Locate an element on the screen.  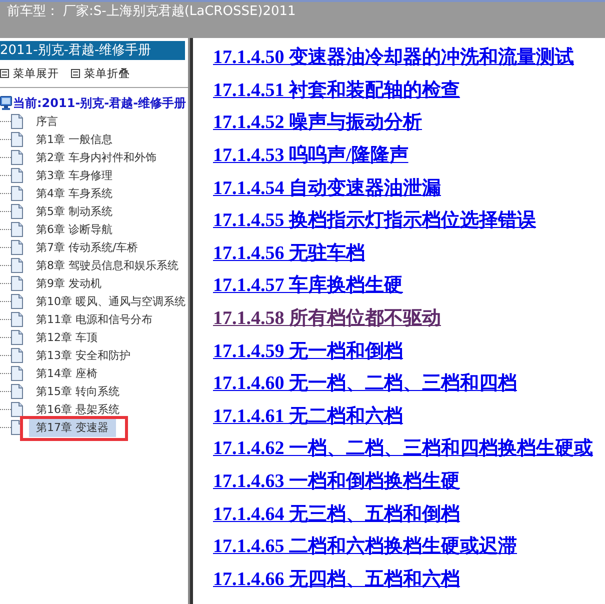
monitor-icon is located at coordinates (6, 103).